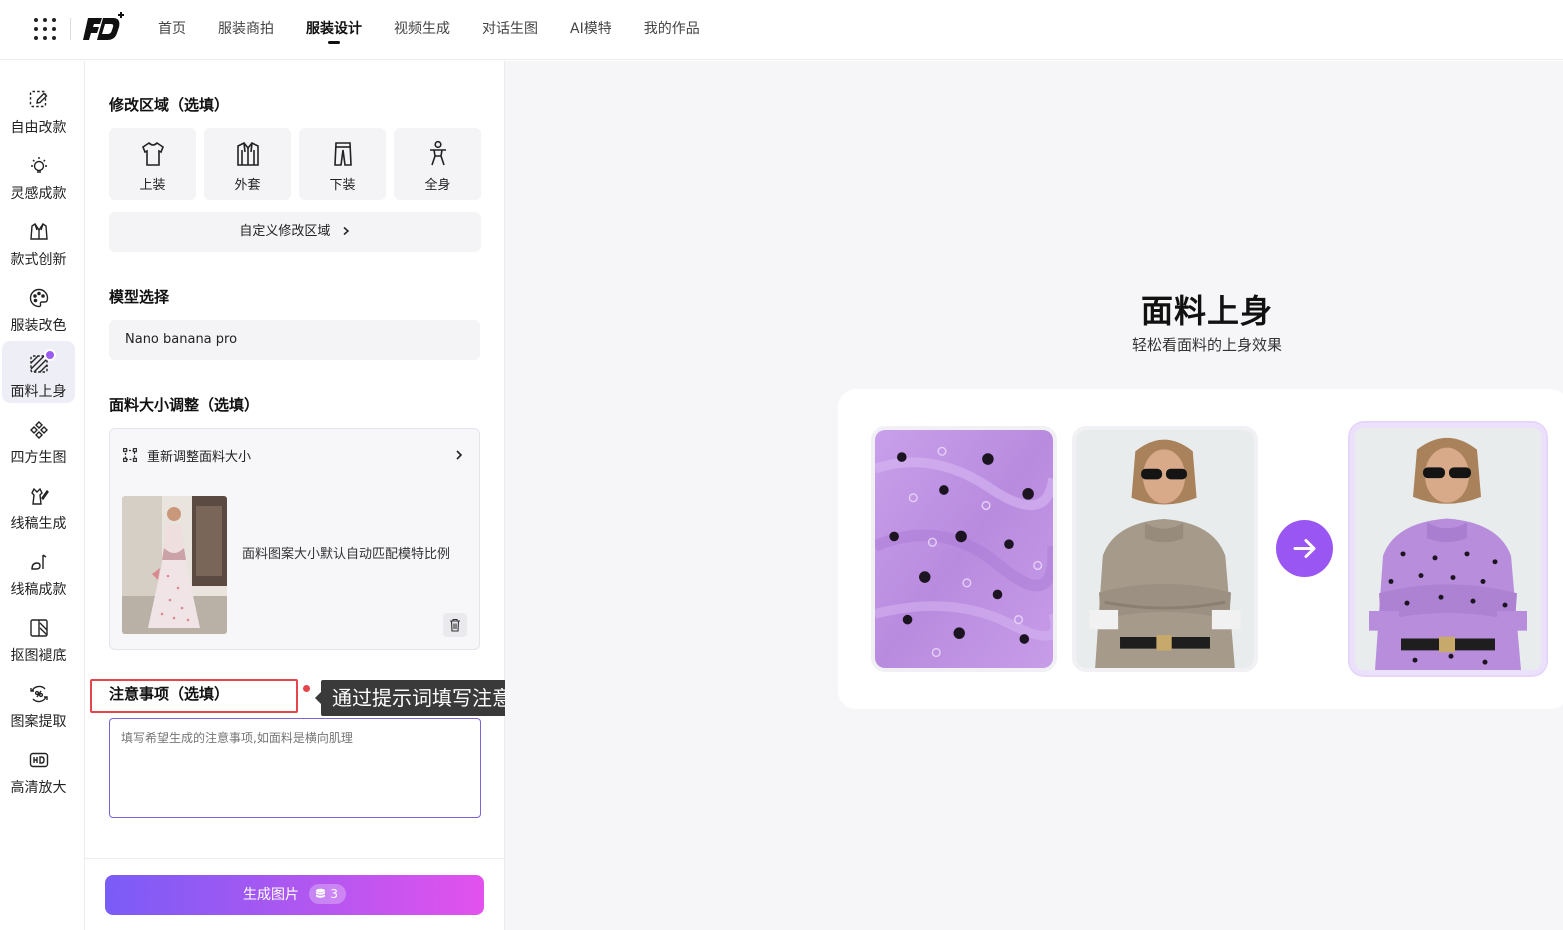 The image size is (1563, 930). I want to click on delete-fabric-button, so click(455, 625).